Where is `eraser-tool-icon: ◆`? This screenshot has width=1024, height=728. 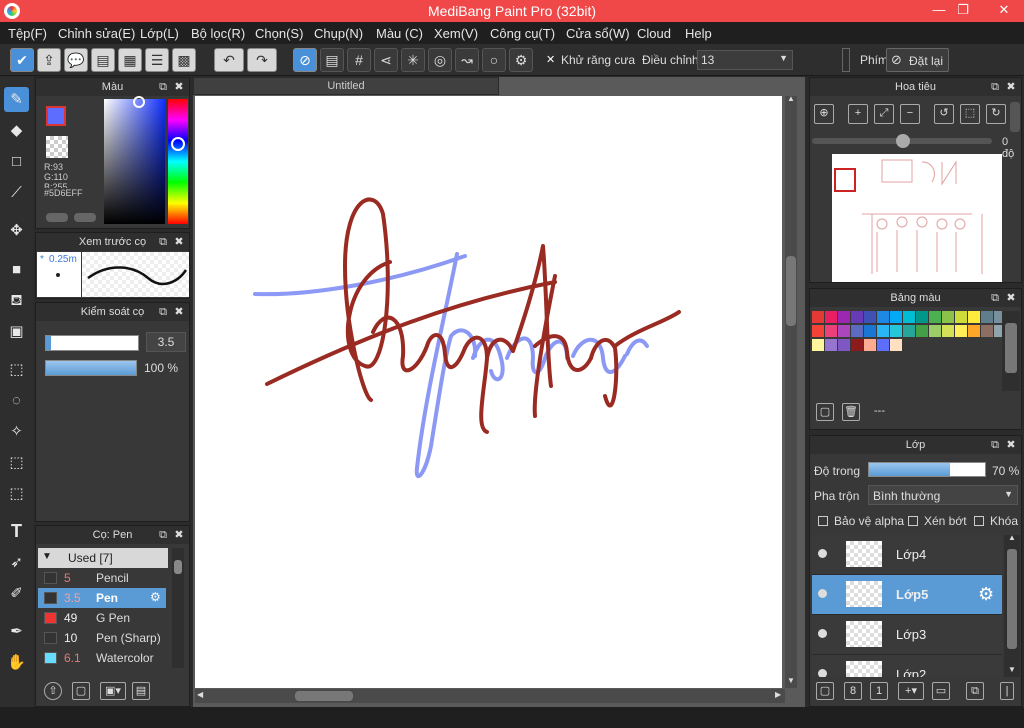
eraser-tool-icon: ◆ is located at coordinates (16, 130).